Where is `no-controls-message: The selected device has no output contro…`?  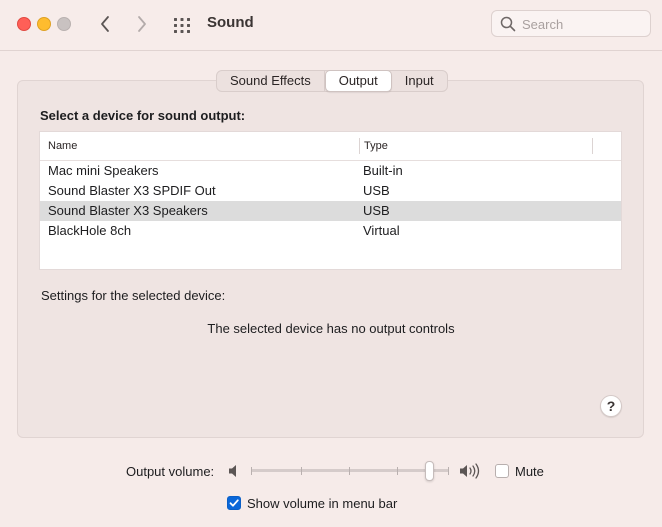 no-controls-message: The selected device has no output contro… is located at coordinates (331, 328).